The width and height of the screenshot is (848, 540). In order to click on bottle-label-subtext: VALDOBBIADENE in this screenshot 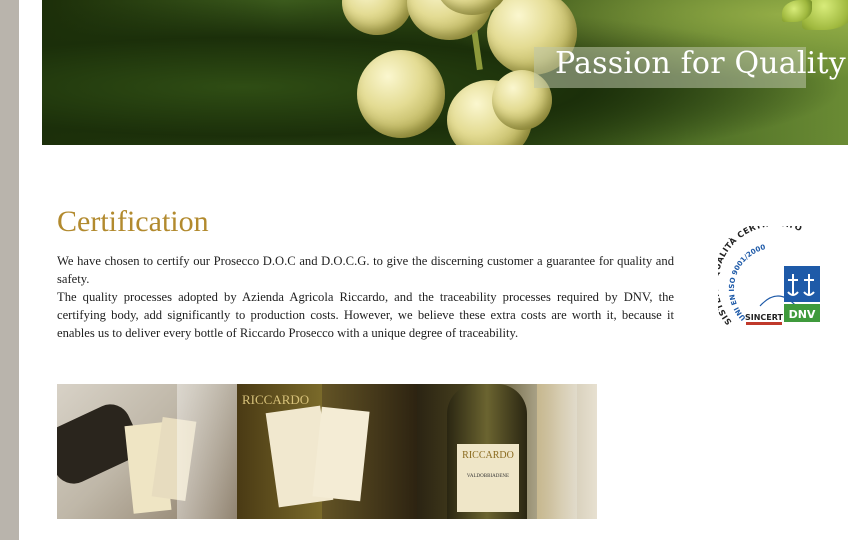, I will do `click(488, 476)`.